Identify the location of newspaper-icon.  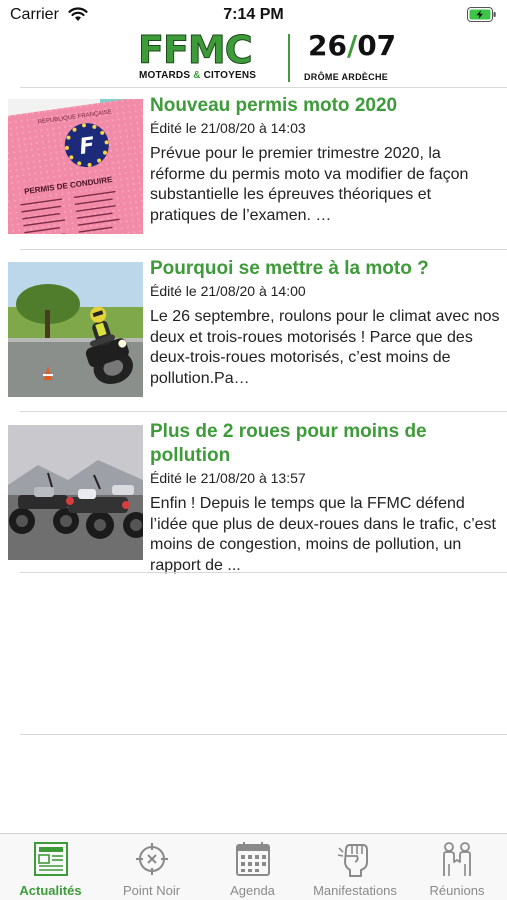
(51, 859).